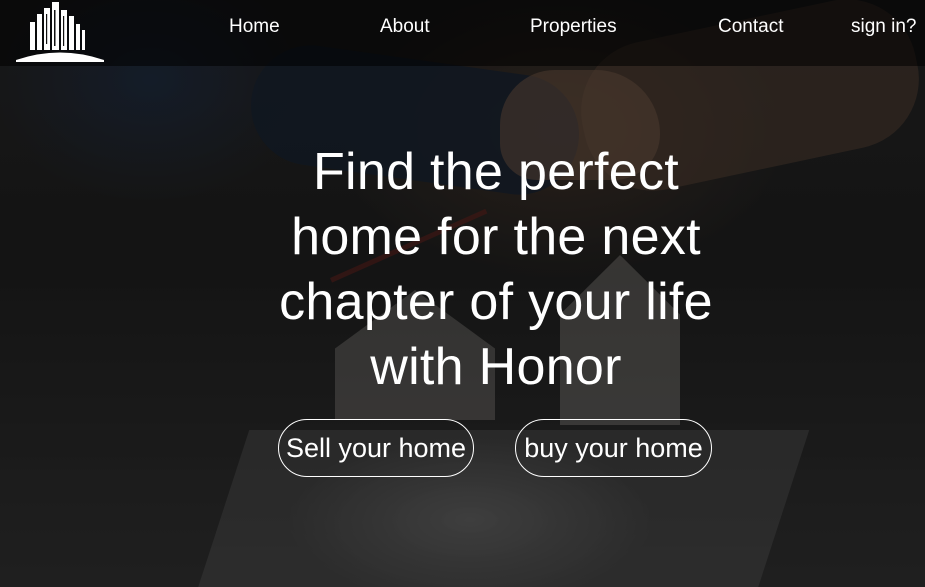 This screenshot has width=925, height=587. Describe the element at coordinates (750, 27) in the screenshot. I see `nav-contact-link: Contact` at that location.